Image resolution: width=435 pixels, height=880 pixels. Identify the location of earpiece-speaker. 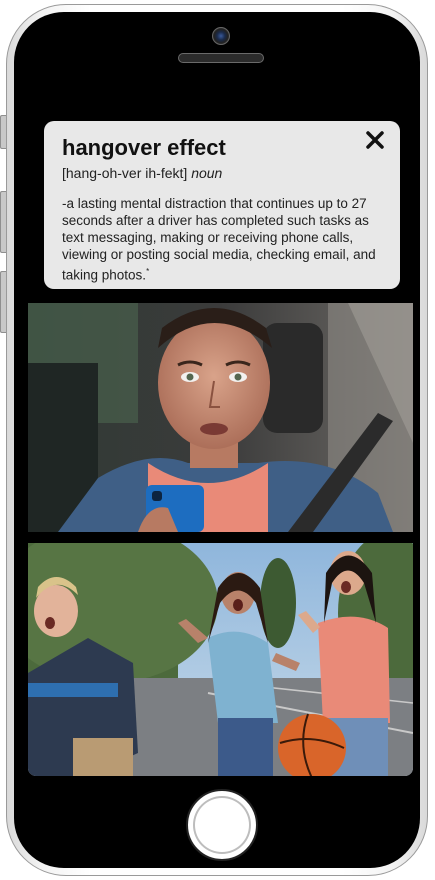
(221, 58).